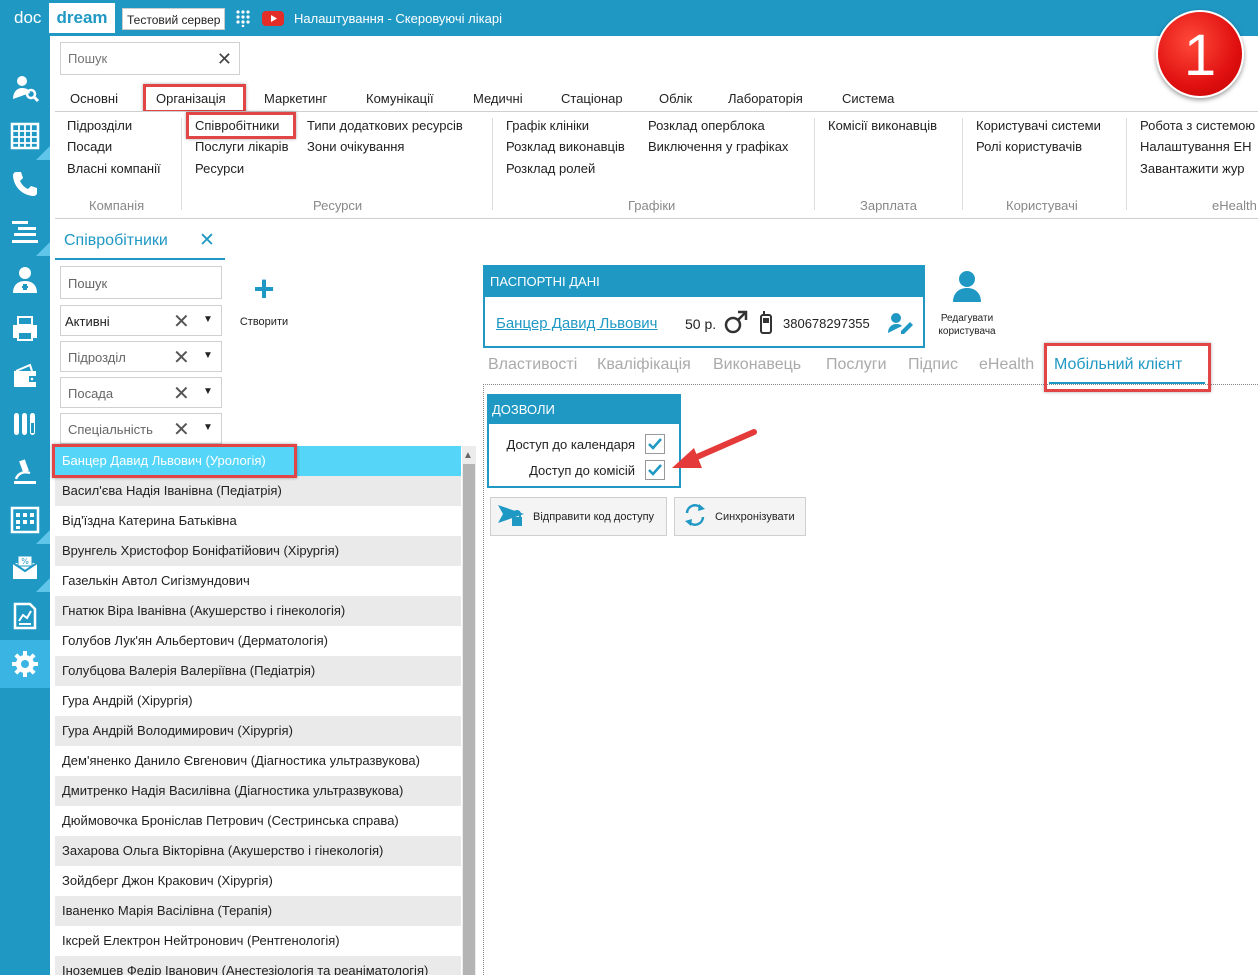  What do you see at coordinates (25, 232) in the screenshot?
I see `reception-desk-icon` at bounding box center [25, 232].